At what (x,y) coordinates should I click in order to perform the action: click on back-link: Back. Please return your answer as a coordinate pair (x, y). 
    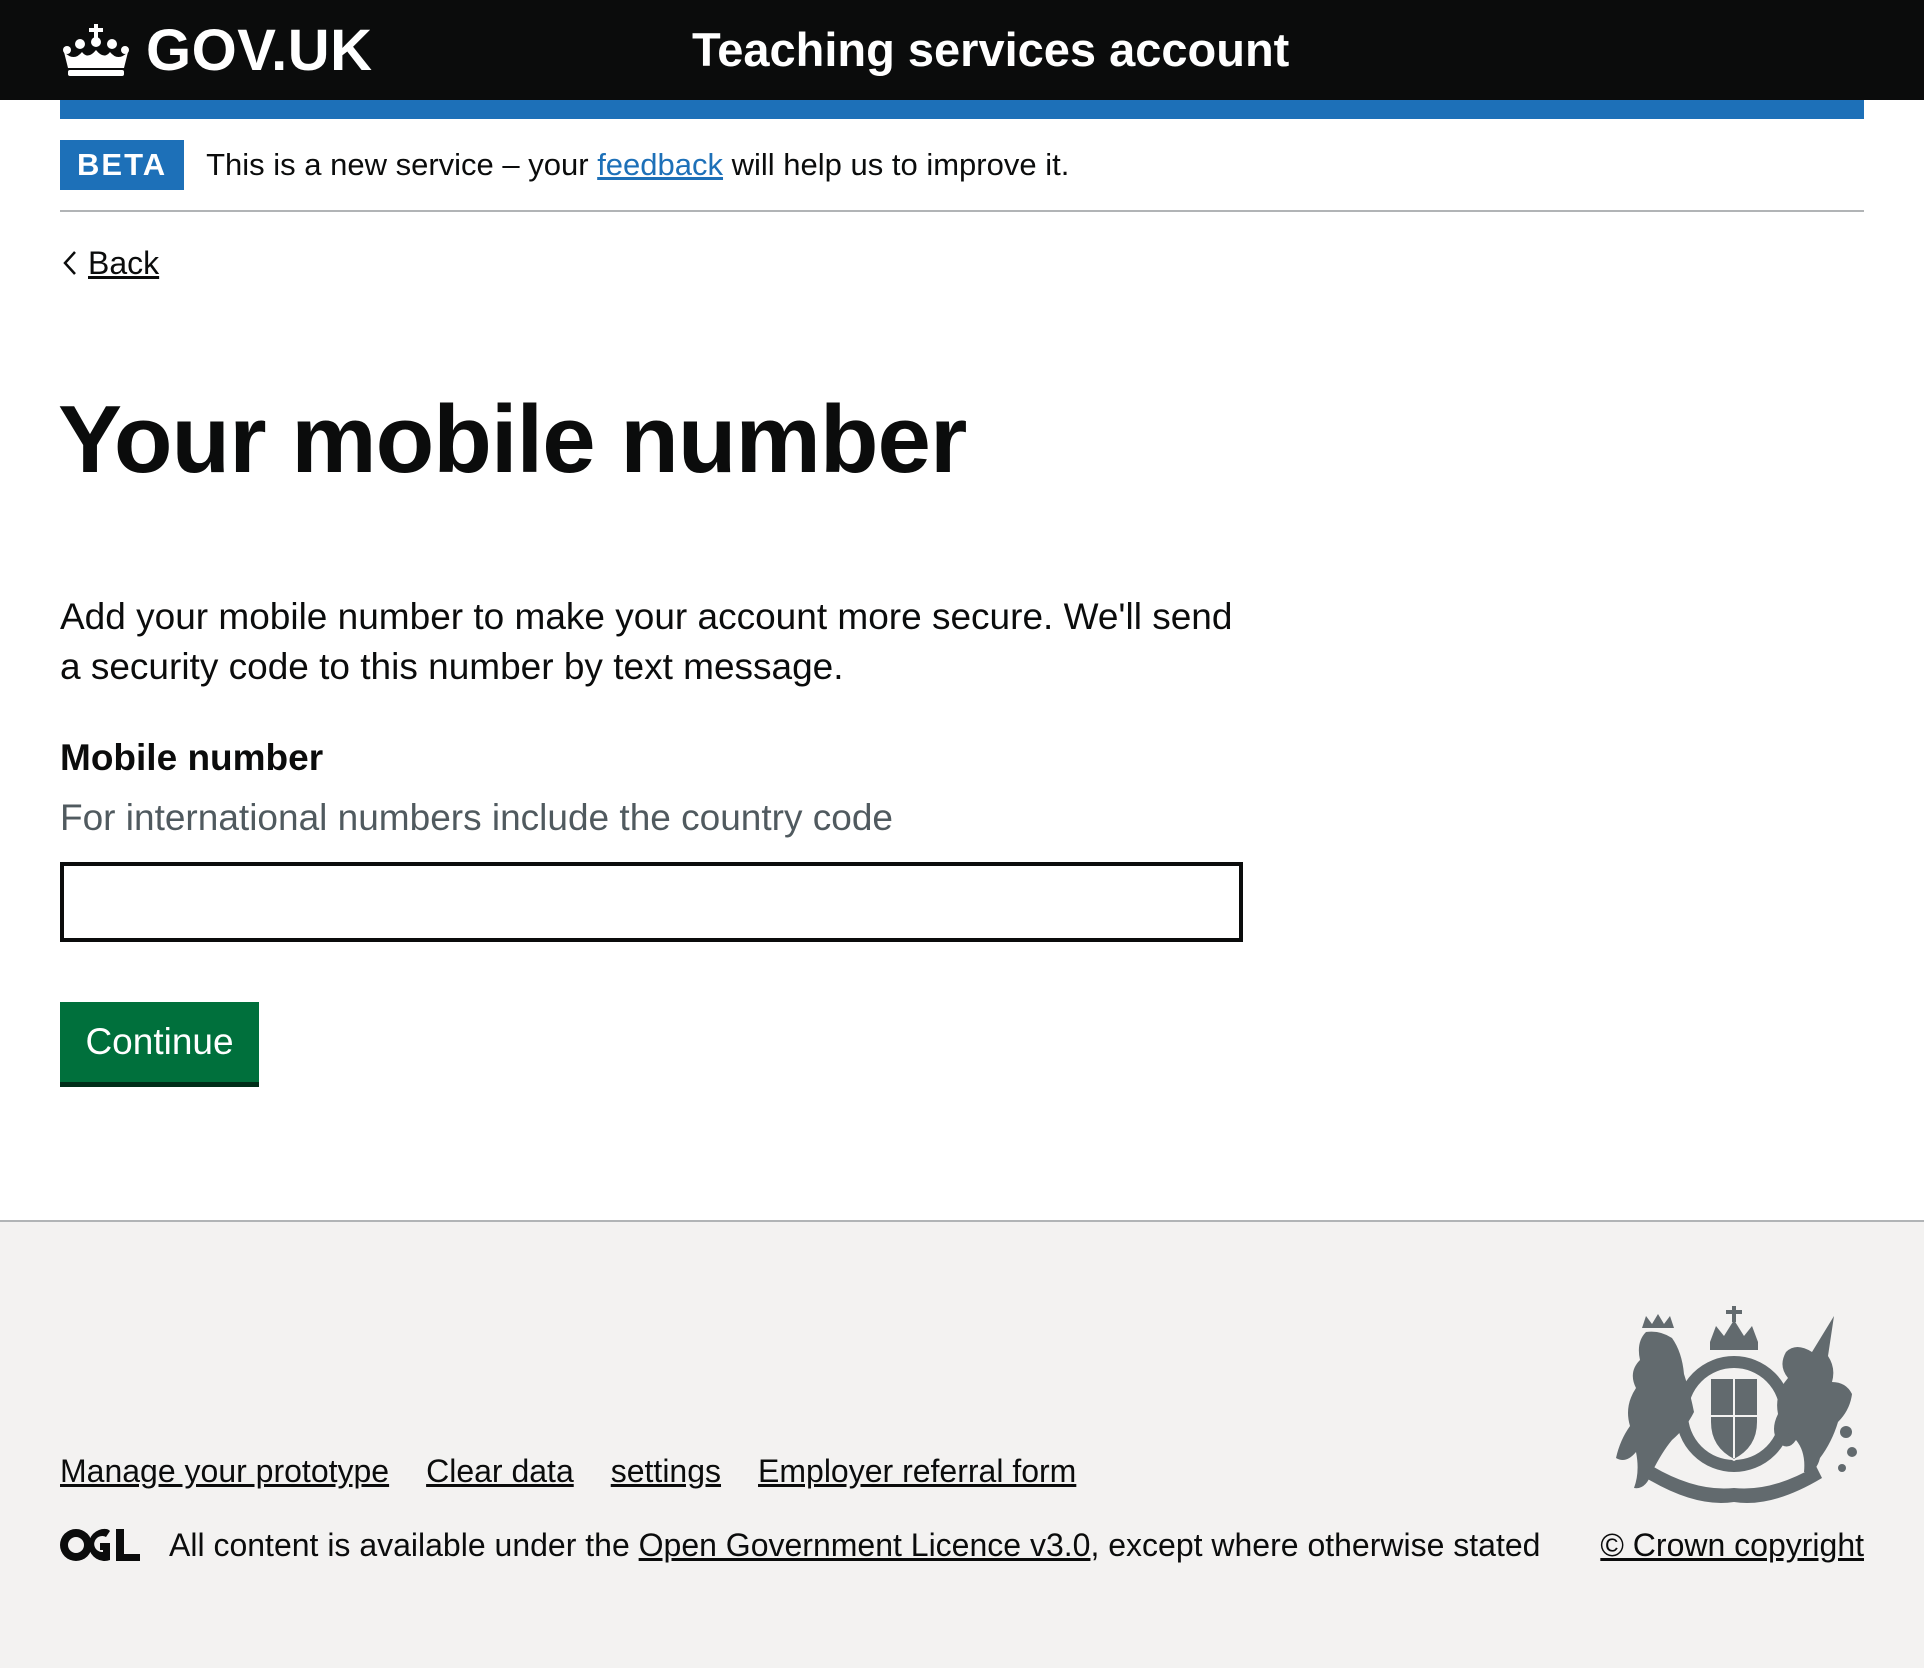
    Looking at the image, I should click on (109, 263).